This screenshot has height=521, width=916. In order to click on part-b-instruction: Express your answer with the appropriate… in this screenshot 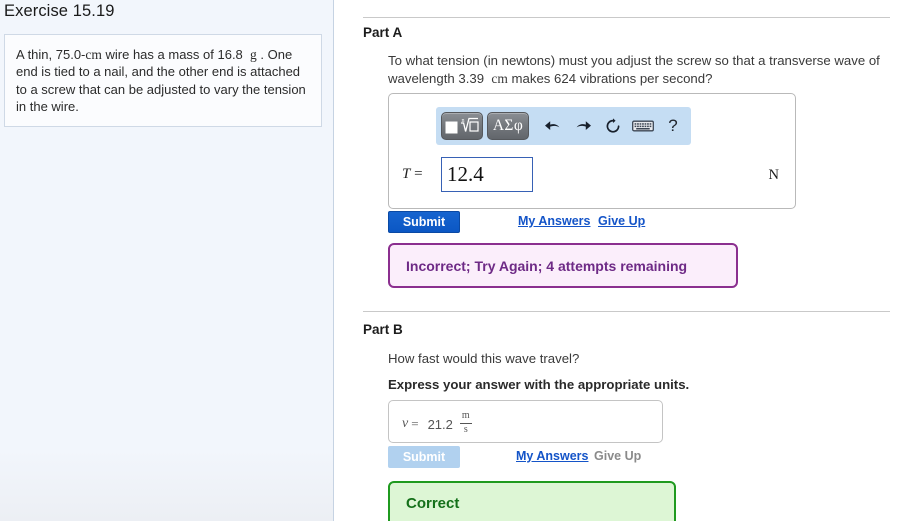, I will do `click(539, 384)`.